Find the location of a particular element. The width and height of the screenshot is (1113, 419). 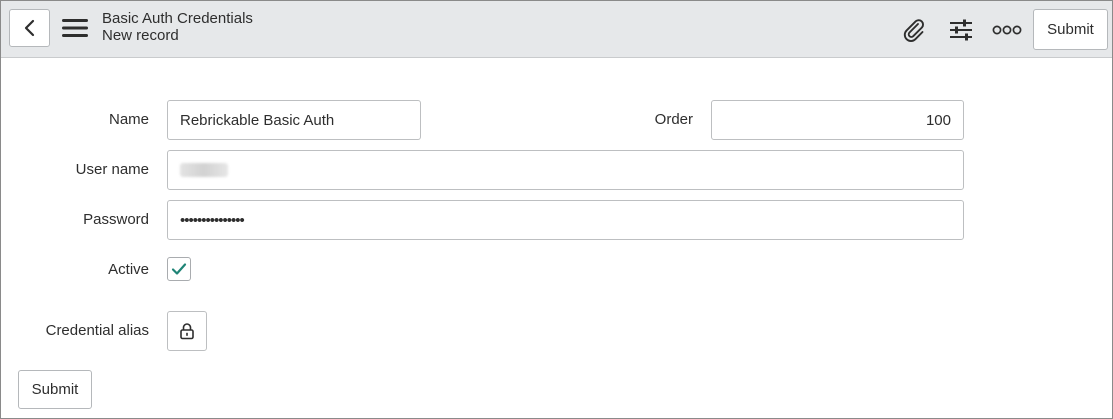

credential-alias-lock-button is located at coordinates (187, 331).